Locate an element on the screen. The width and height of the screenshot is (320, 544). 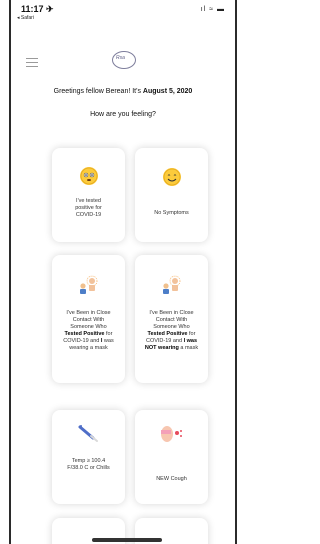
card-no-symptoms-label: No Symptoms is located at coordinates (171, 213).